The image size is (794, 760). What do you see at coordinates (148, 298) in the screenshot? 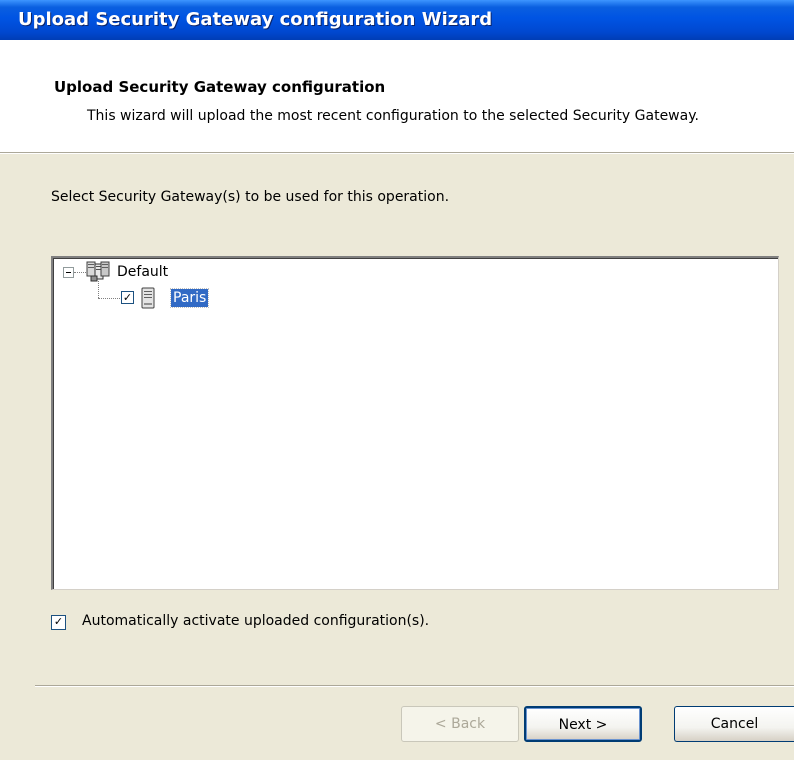
I see `server-icon` at bounding box center [148, 298].